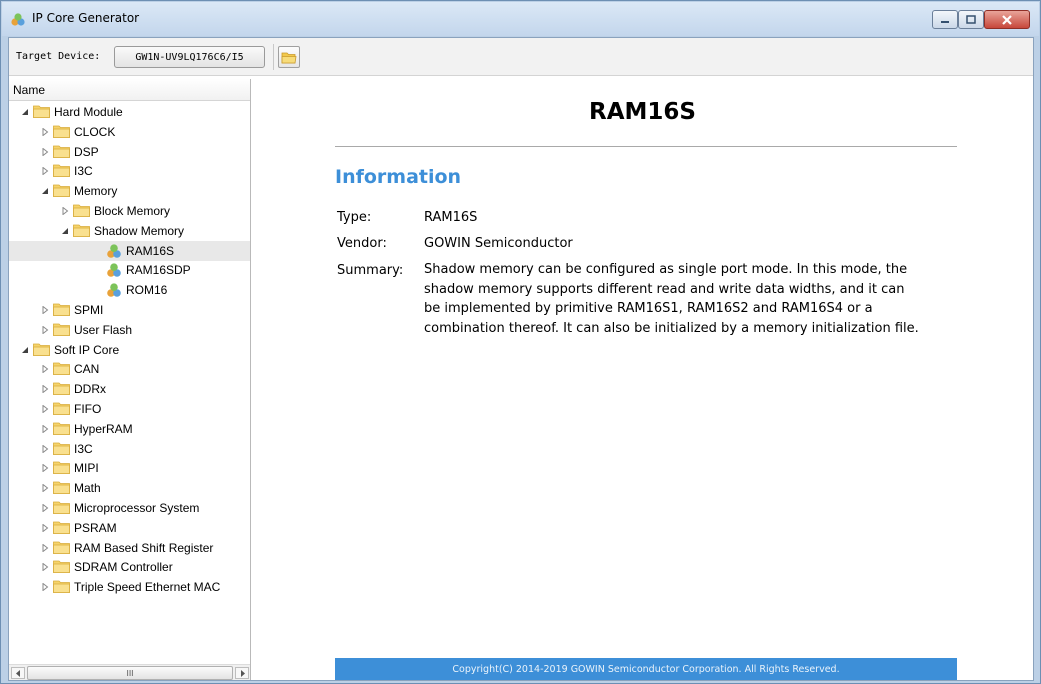  What do you see at coordinates (139, 230) in the screenshot?
I see `tree-item-label: Shadow Memory` at bounding box center [139, 230].